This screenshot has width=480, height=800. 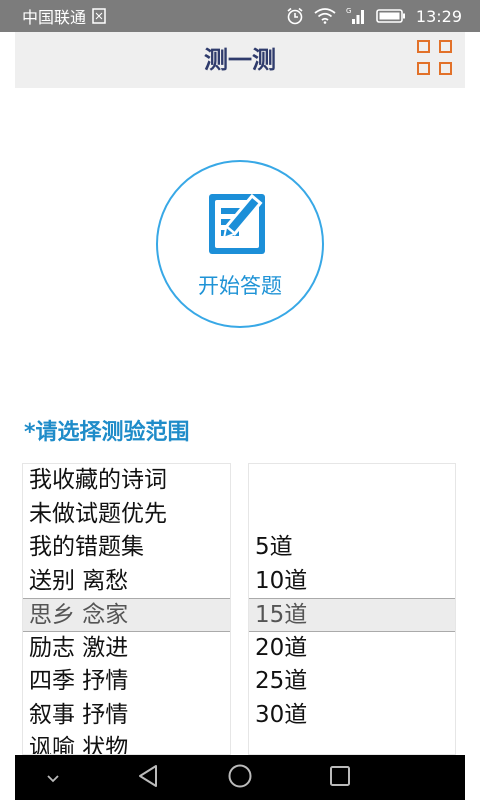 I want to click on category-option: 送别 离愁, so click(x=126, y=582).